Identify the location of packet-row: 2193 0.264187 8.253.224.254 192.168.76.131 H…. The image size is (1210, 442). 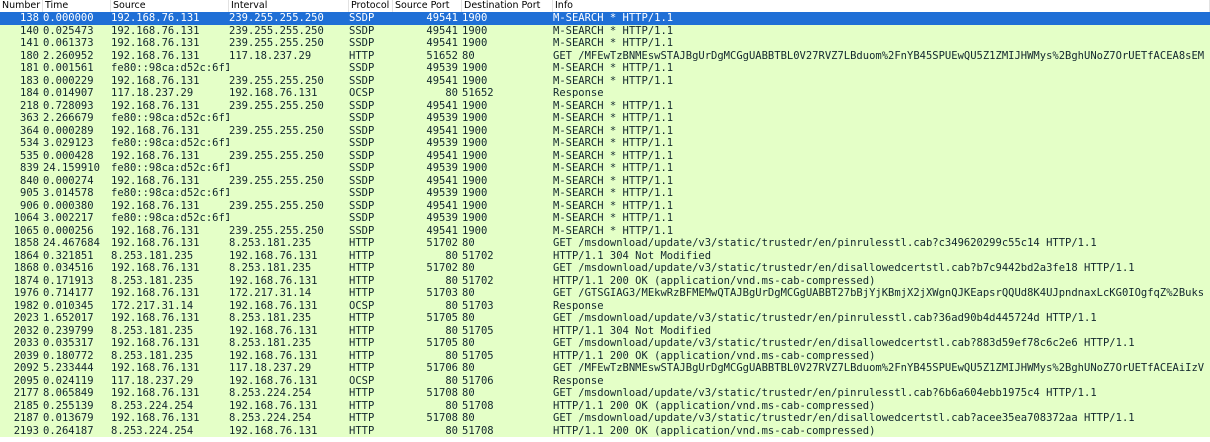
(605, 430).